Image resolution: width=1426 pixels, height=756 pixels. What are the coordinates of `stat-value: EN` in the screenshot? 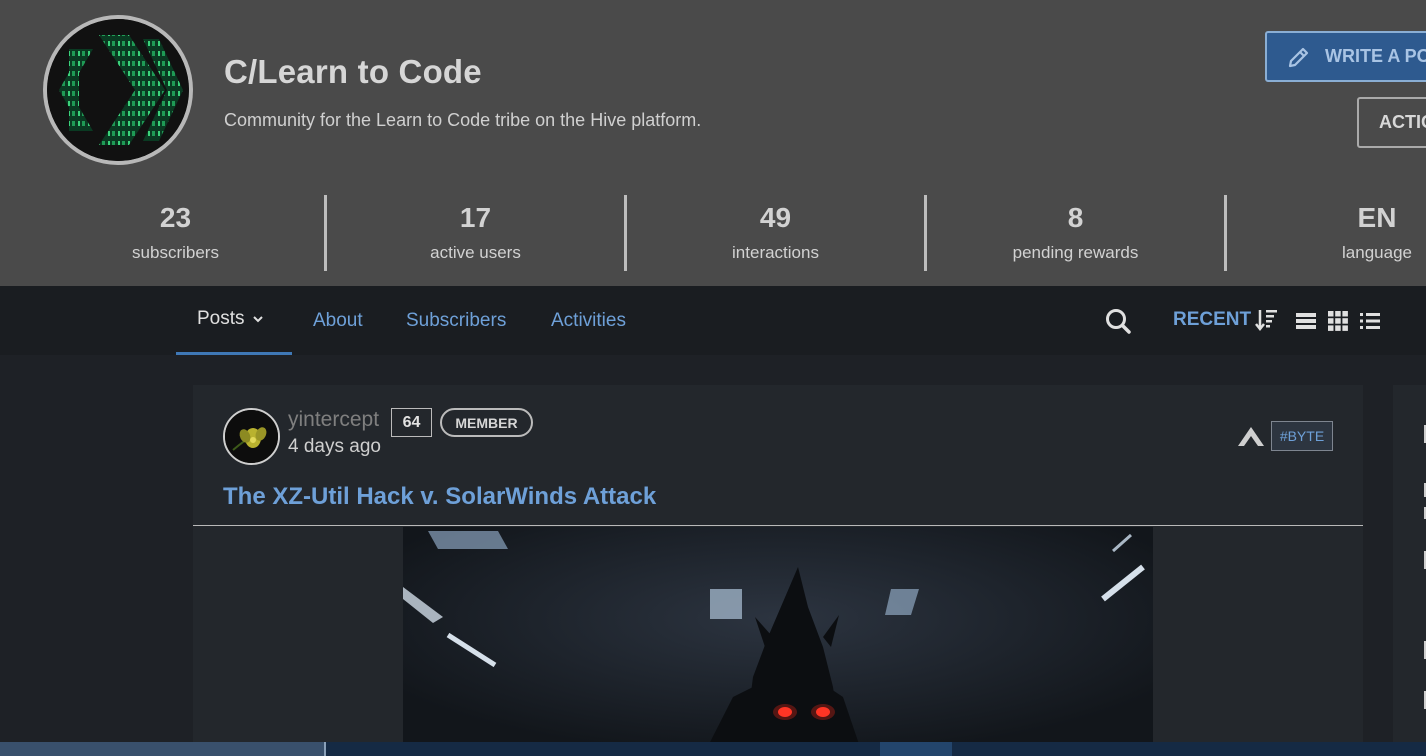 It's located at (1377, 218).